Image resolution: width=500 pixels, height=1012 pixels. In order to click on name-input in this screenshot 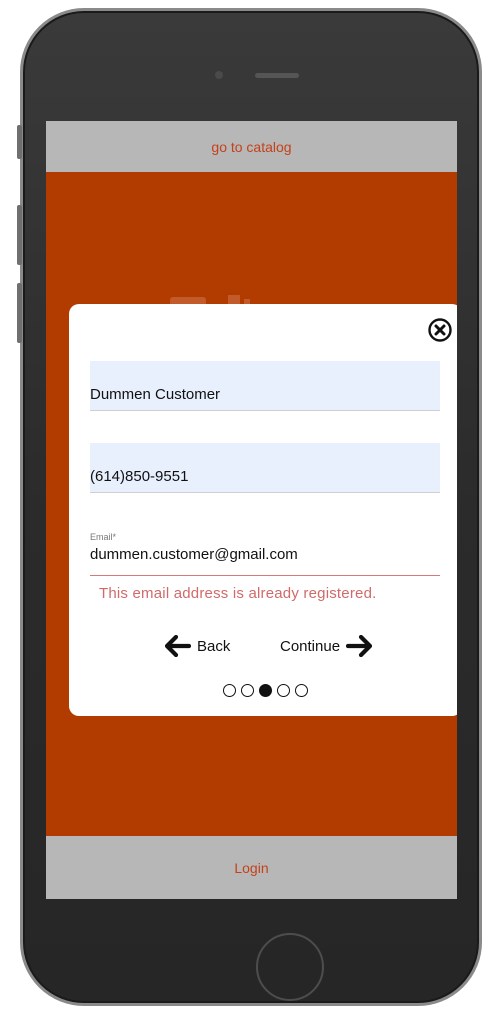, I will do `click(265, 385)`.